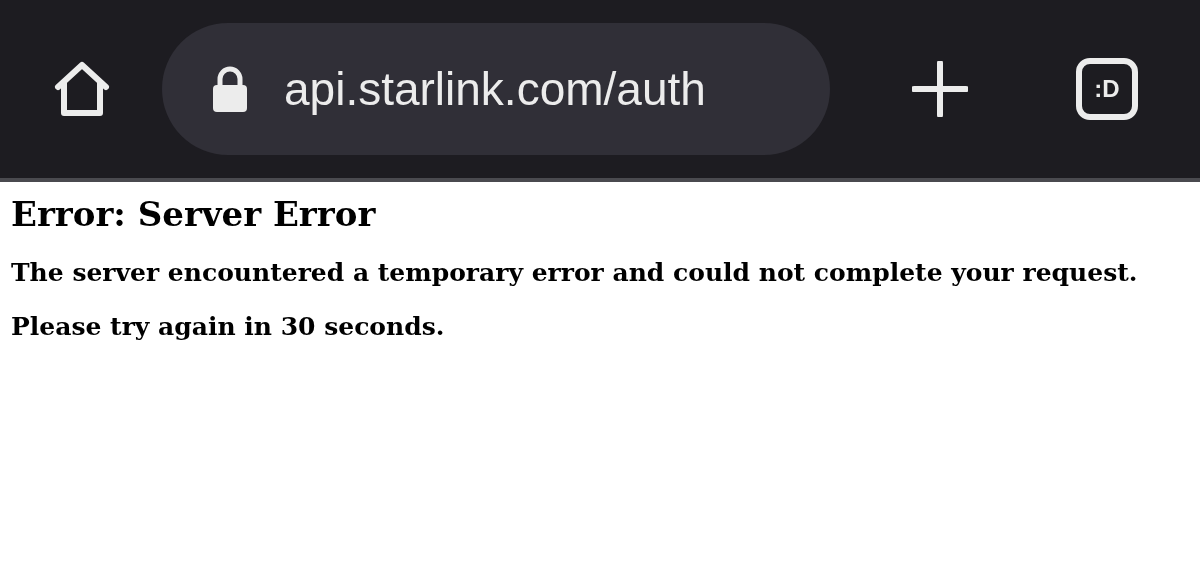  What do you see at coordinates (1107, 89) in the screenshot?
I see `tabs-button: :D` at bounding box center [1107, 89].